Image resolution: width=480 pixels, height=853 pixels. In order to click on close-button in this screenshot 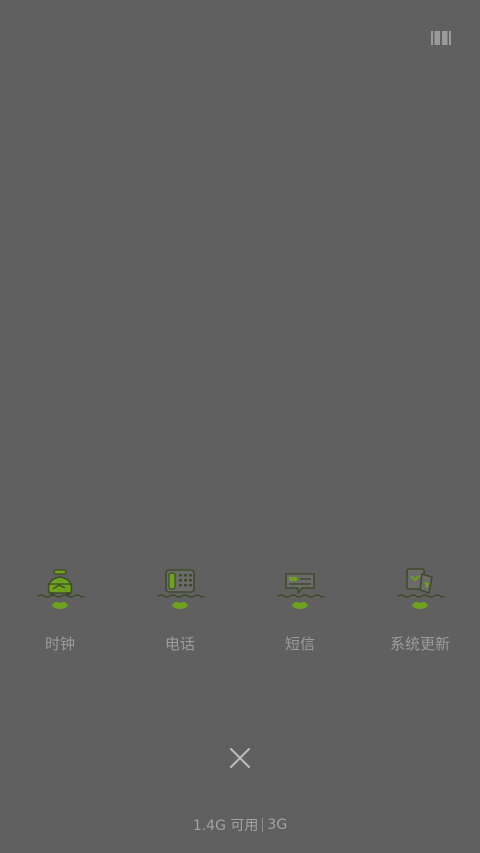, I will do `click(240, 758)`.